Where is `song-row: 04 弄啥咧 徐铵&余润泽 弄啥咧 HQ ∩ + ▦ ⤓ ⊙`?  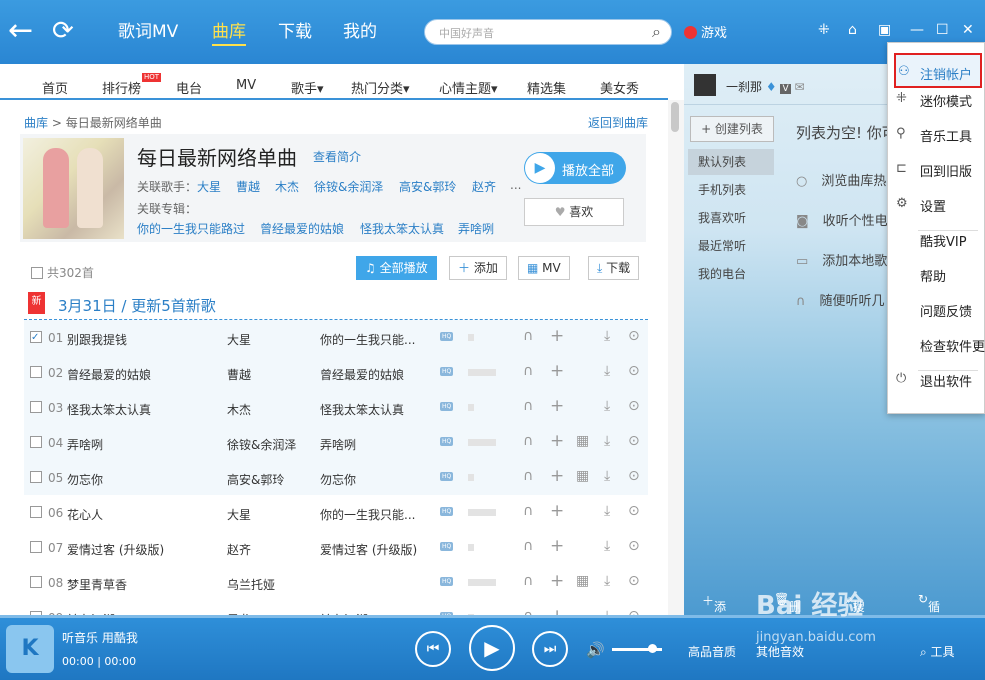
song-row: 04 弄啥咧 徐铵&余润泽 弄啥咧 HQ ∩ + ▦ ⤓ ⊙ is located at coordinates (336, 442).